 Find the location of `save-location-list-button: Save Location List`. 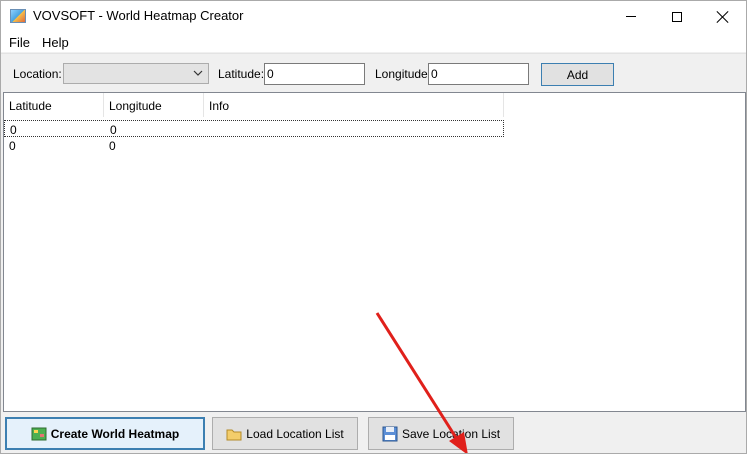

save-location-list-button: Save Location List is located at coordinates (441, 433).